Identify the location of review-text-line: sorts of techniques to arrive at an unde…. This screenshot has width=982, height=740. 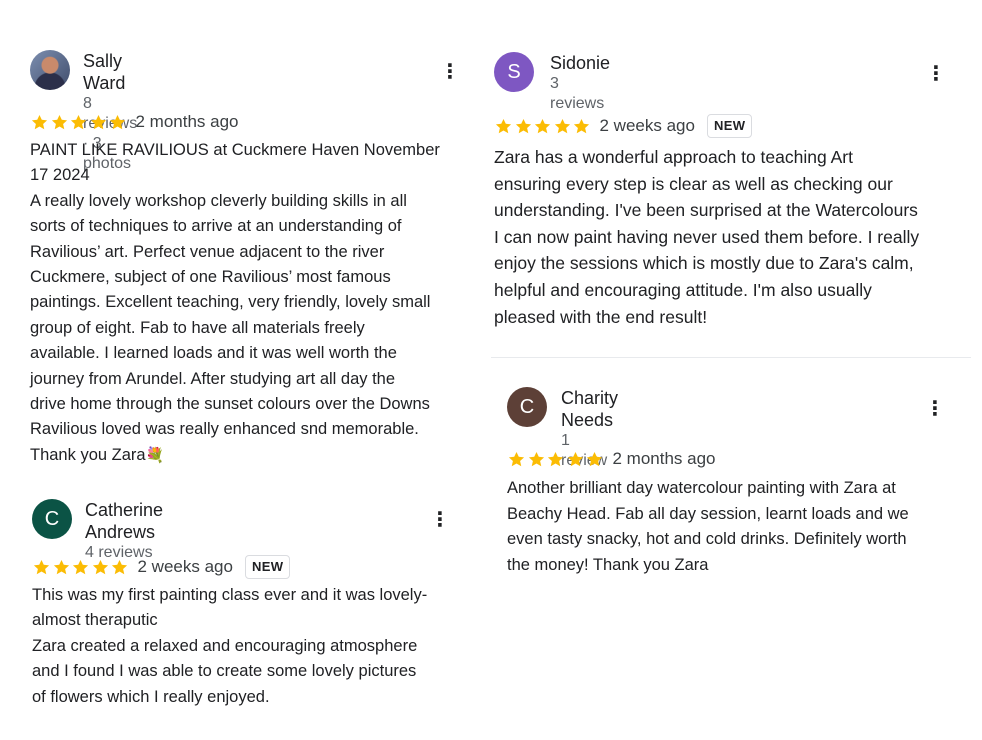
(216, 226).